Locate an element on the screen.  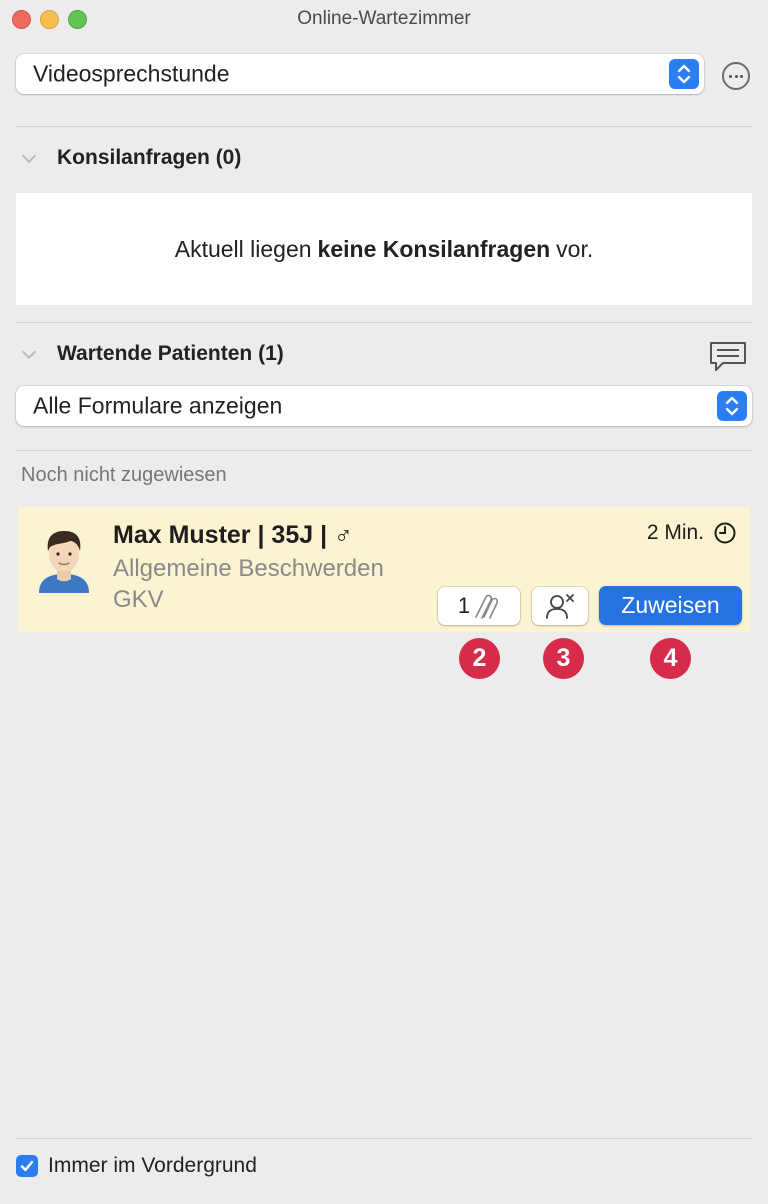
patient-reason: Allgemeine Beschwerden is located at coordinates (248, 568).